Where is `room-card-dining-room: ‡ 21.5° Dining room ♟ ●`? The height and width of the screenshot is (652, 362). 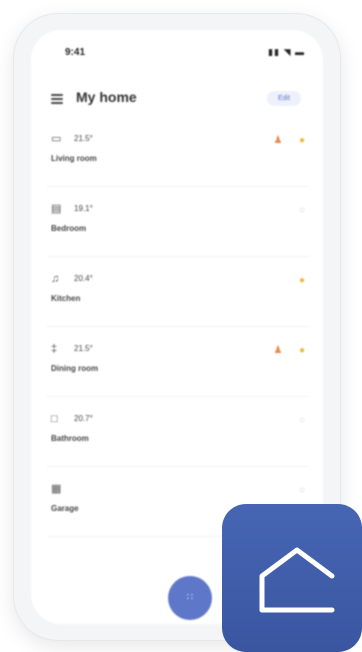 room-card-dining-room: ‡ 21.5° Dining room ♟ ● is located at coordinates (178, 366).